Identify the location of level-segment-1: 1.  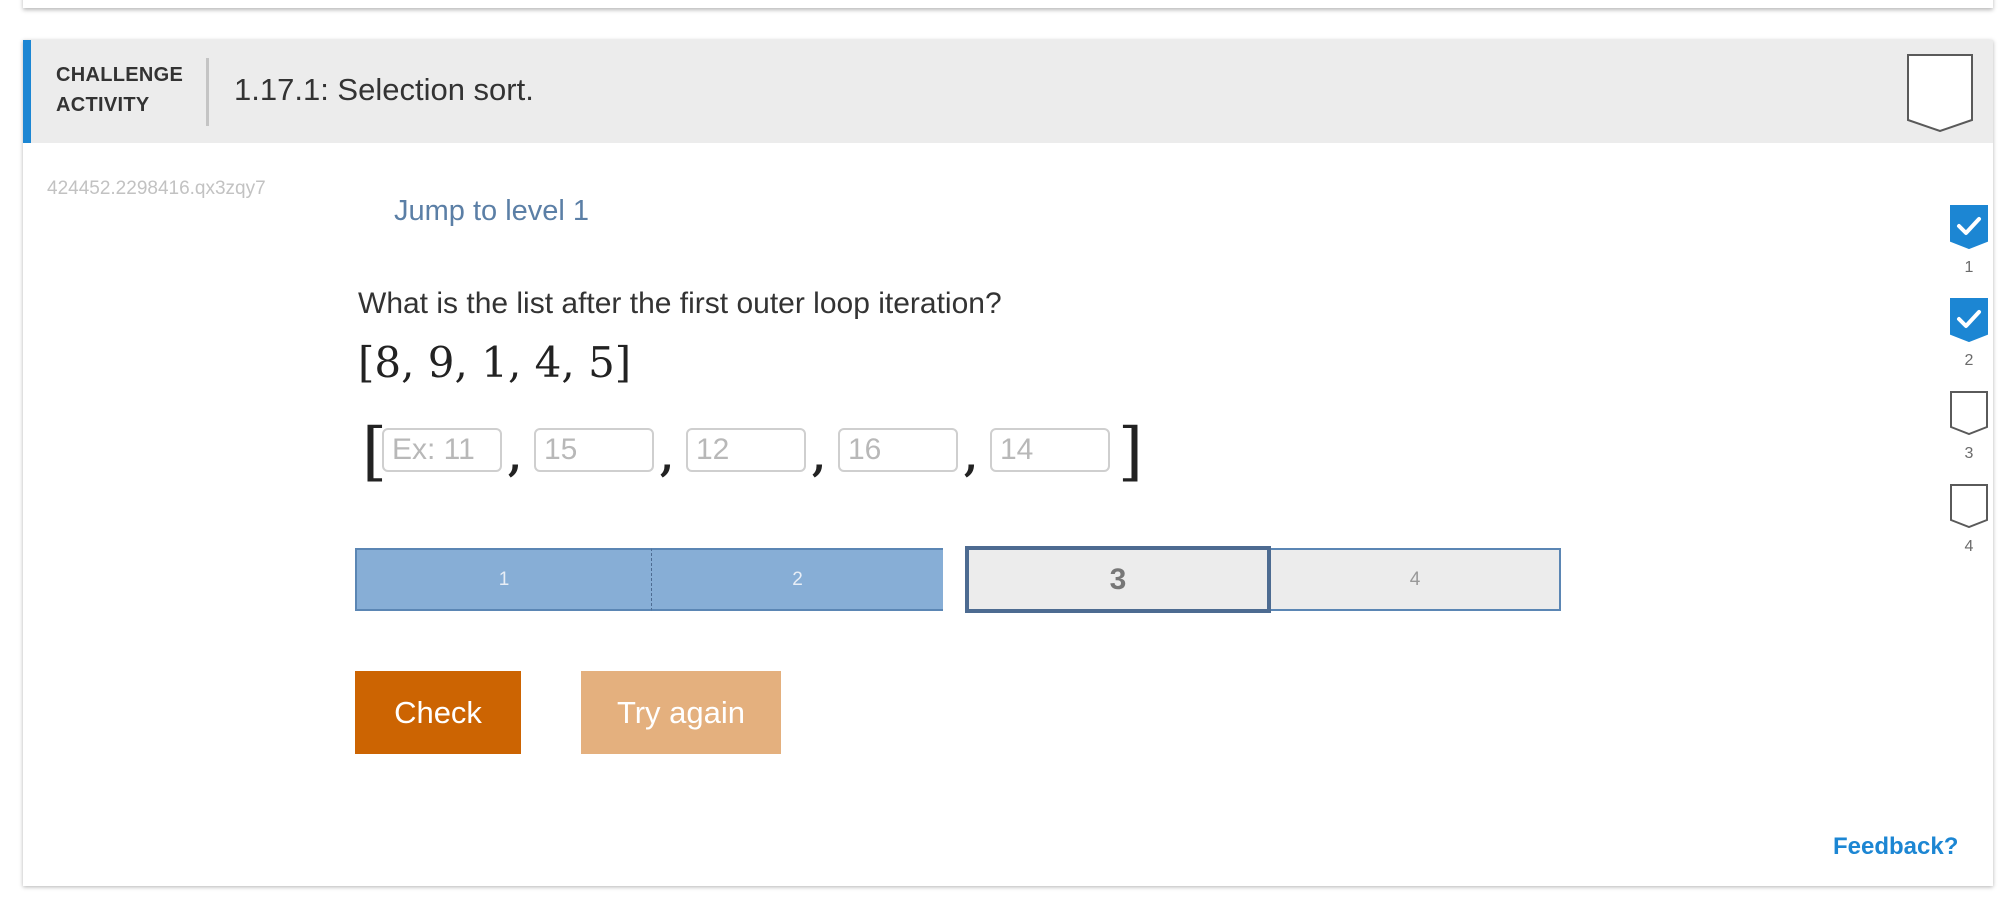
(503, 579).